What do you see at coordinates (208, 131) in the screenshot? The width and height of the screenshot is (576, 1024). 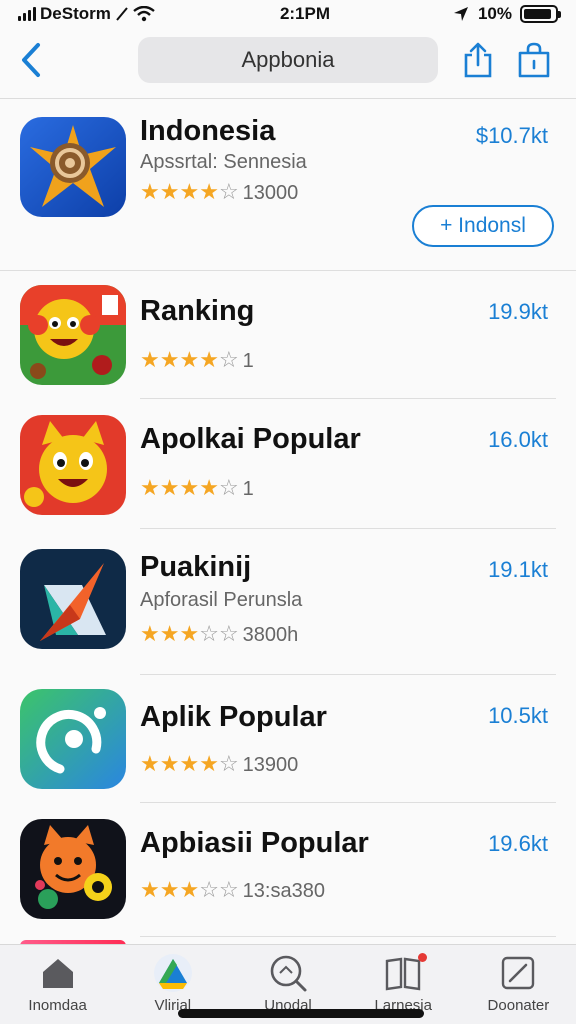 I see `app-title: Indonesia` at bounding box center [208, 131].